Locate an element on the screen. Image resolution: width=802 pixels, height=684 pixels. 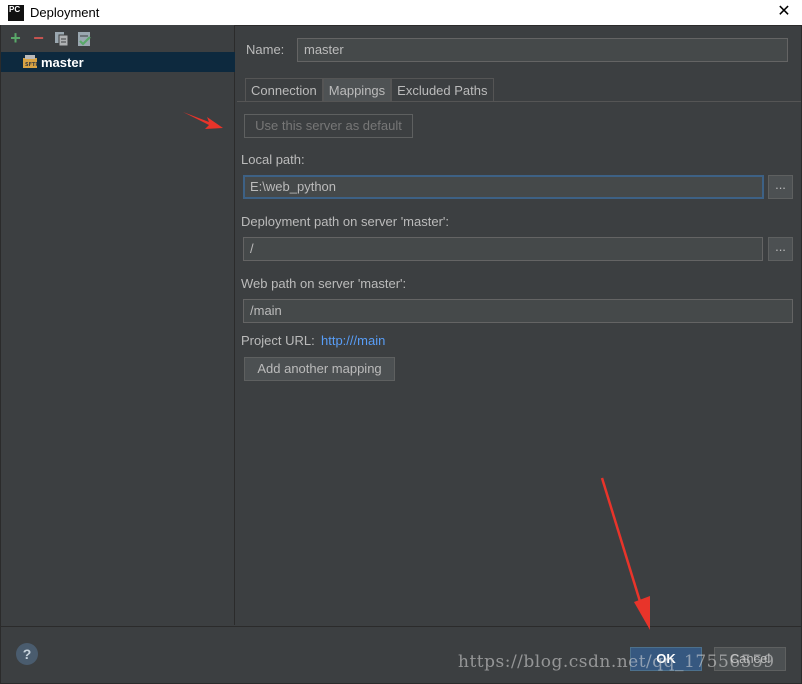
tab-bar: Connection Mappings Excluded Paths is located at coordinates (369, 89).